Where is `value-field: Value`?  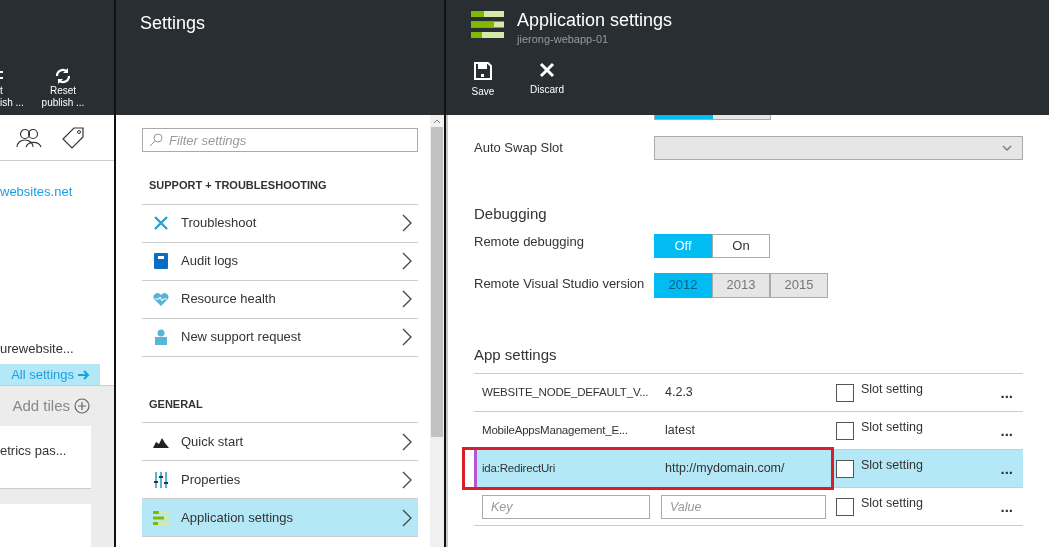
value-field: Value is located at coordinates (743, 506).